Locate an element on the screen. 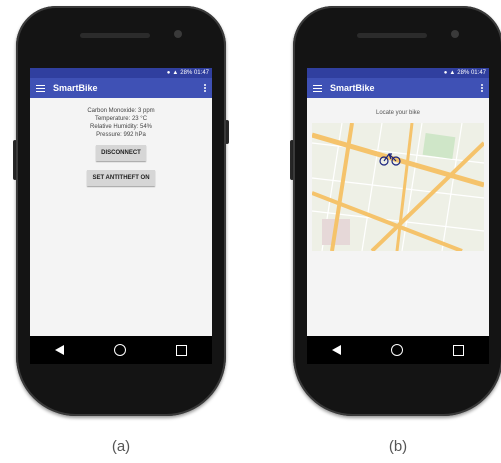 Image resolution: width=501 pixels, height=463 pixels. locate-label: Locate your bike is located at coordinates (398, 113).